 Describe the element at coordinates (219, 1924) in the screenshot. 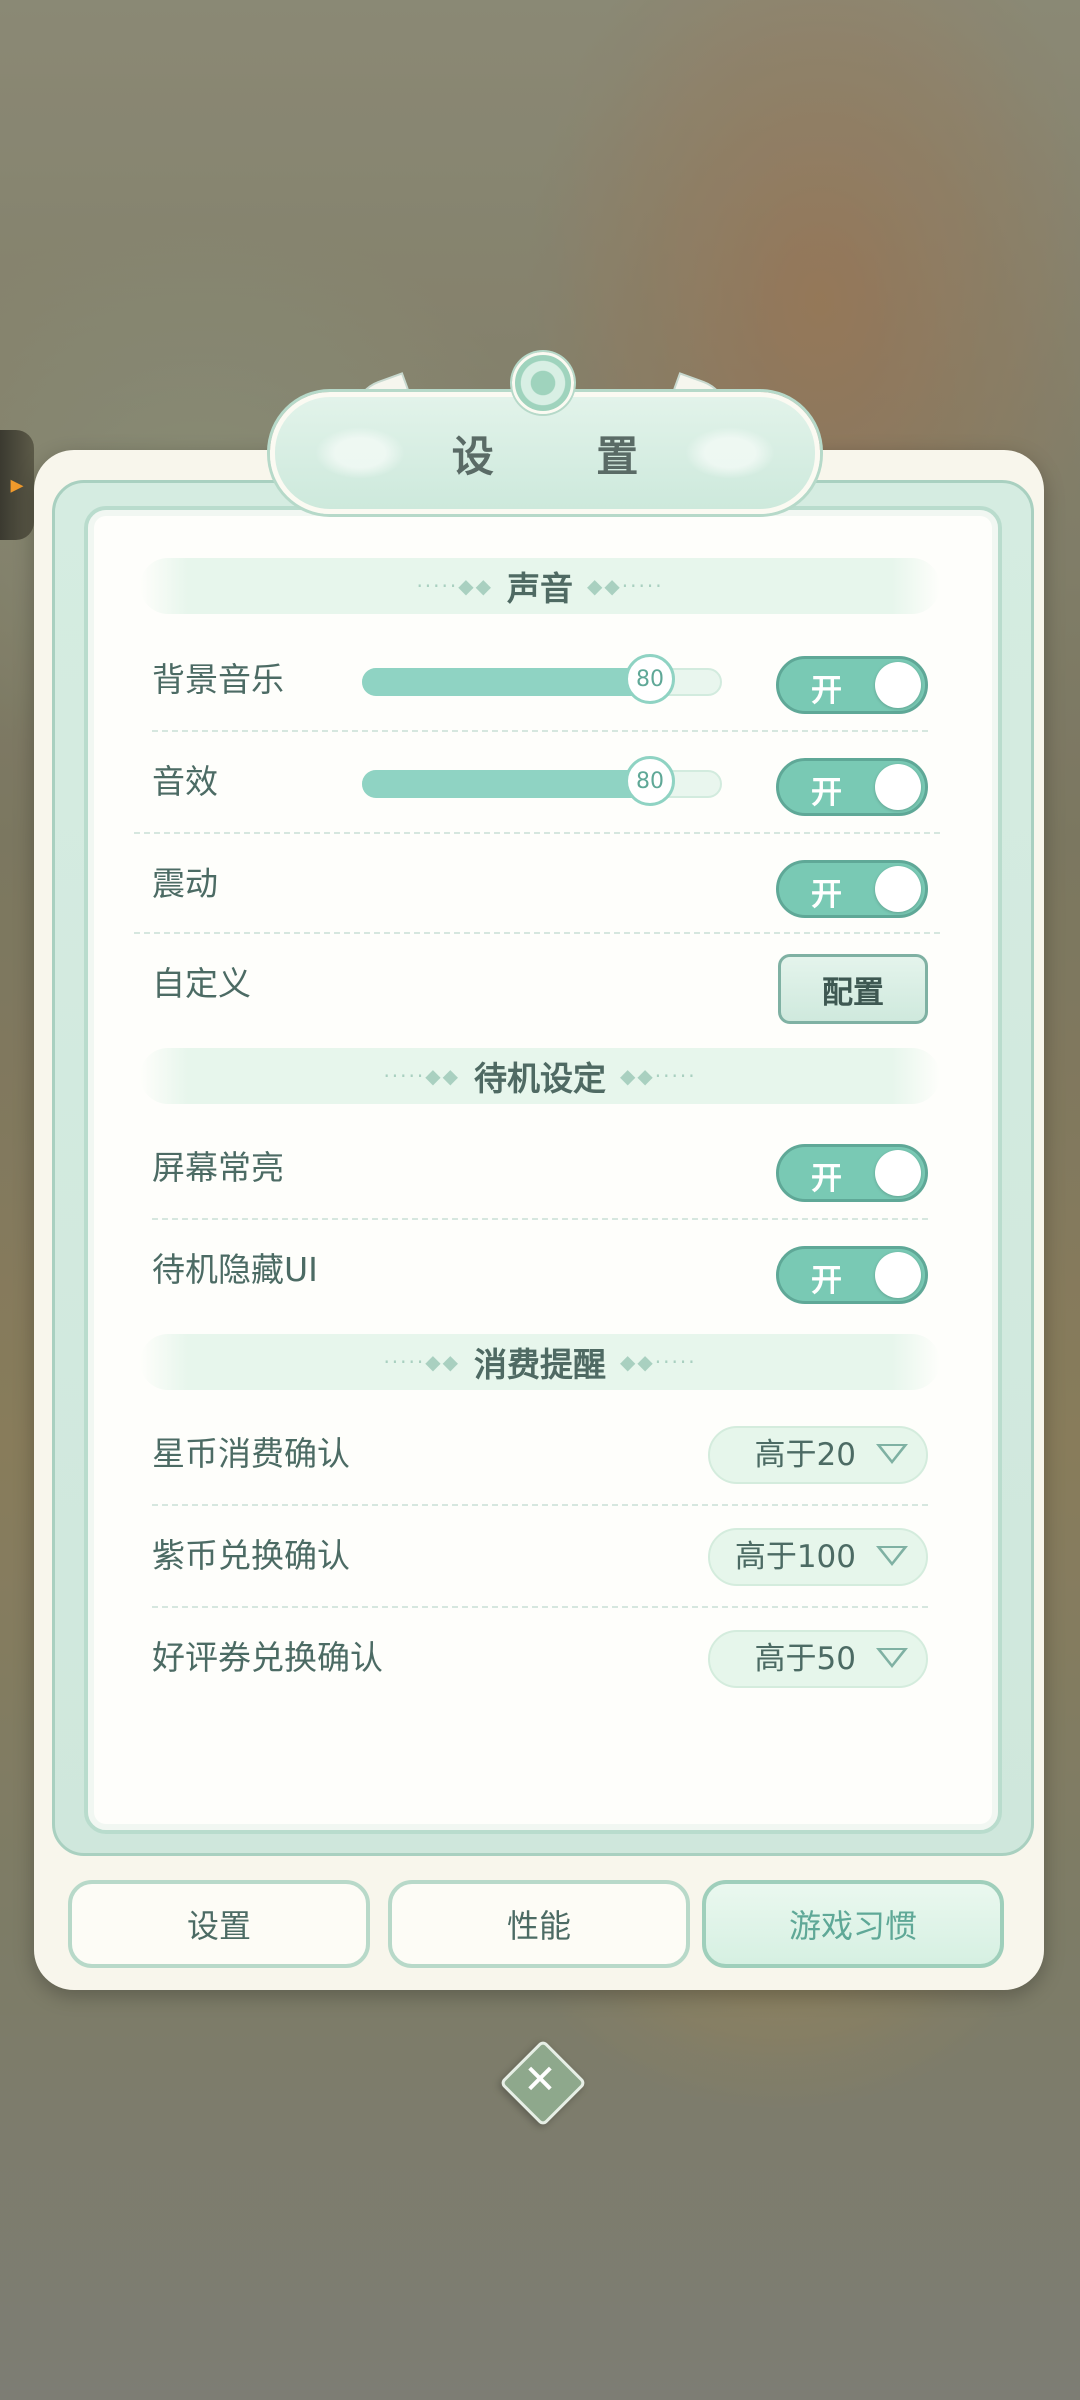

I see `tab-settings: 设置` at that location.